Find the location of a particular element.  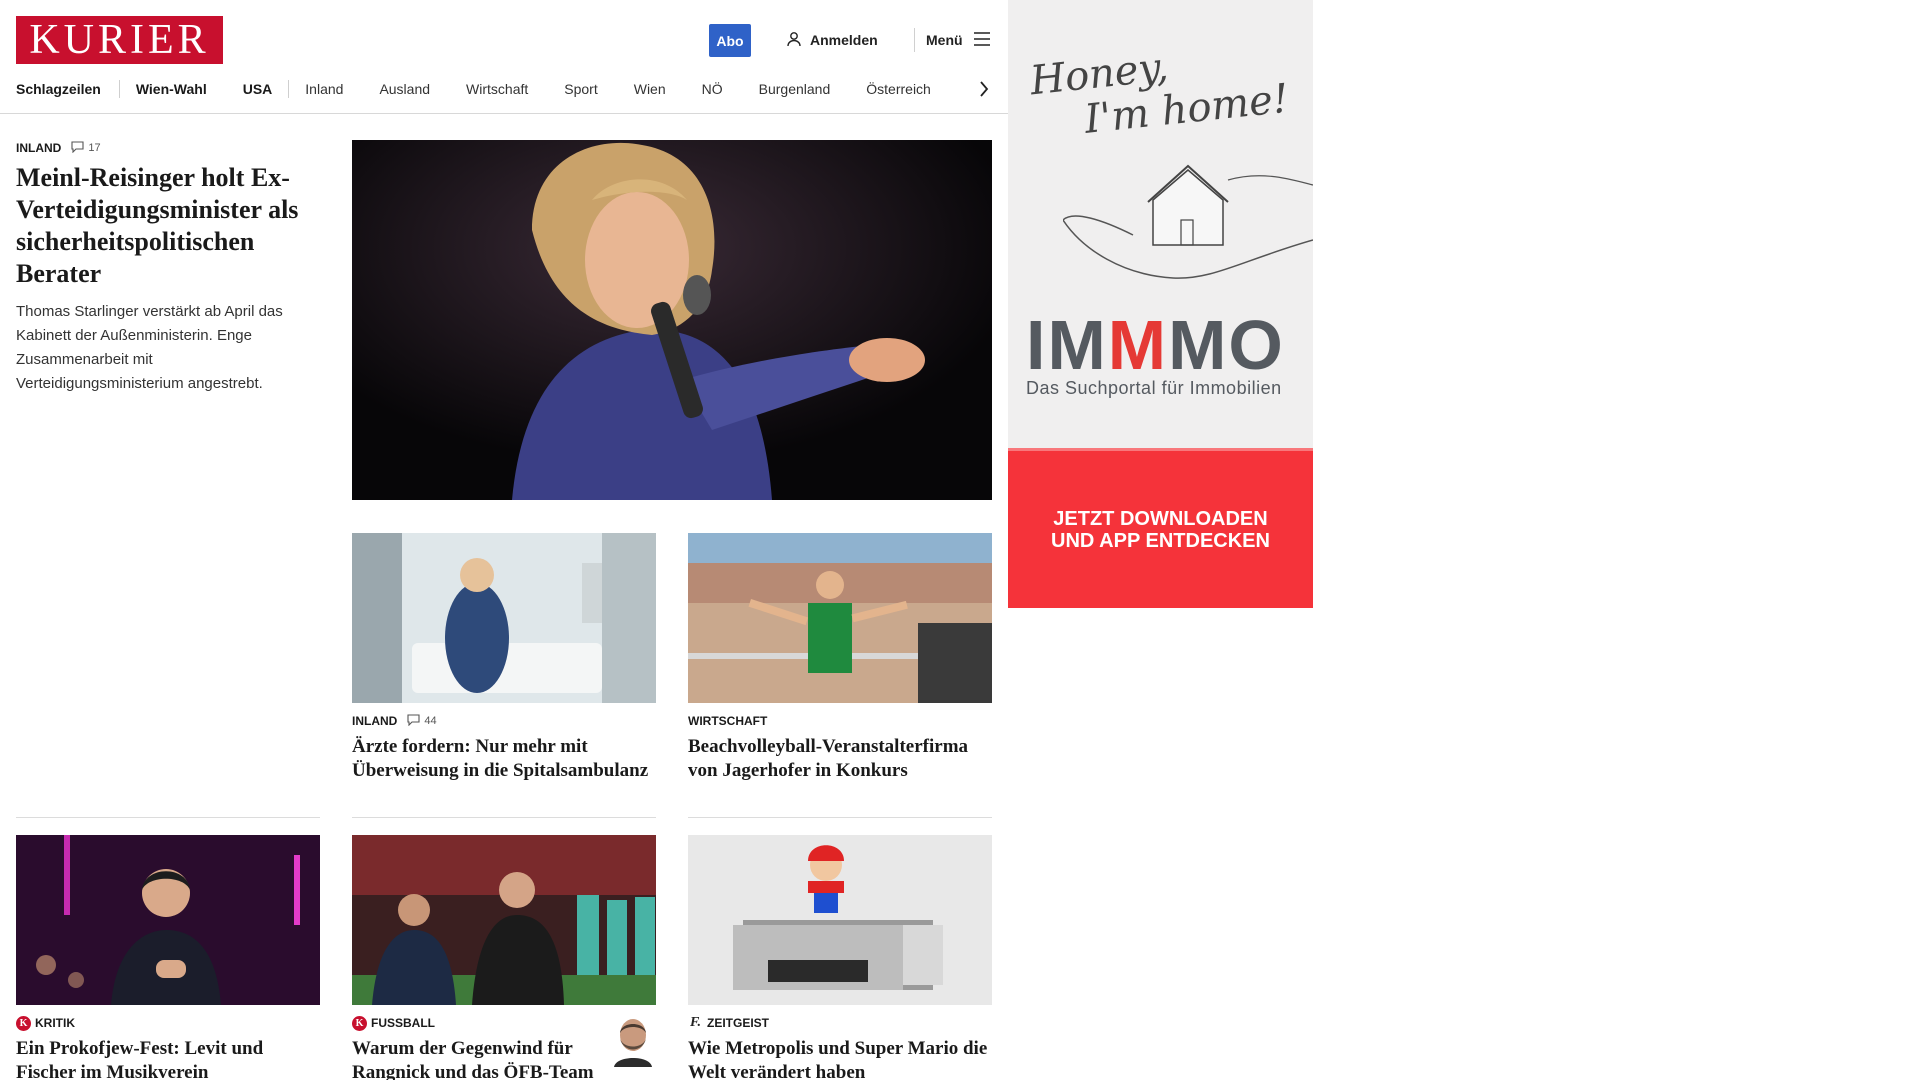

article-kicker: WIRTSCHAFT is located at coordinates (840, 721).